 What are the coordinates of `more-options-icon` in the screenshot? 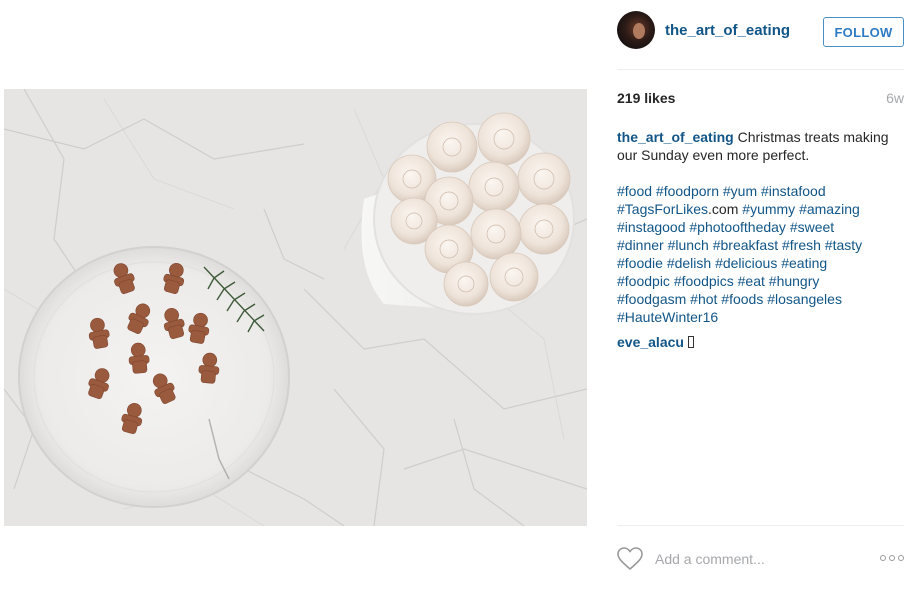 It's located at (892, 558).